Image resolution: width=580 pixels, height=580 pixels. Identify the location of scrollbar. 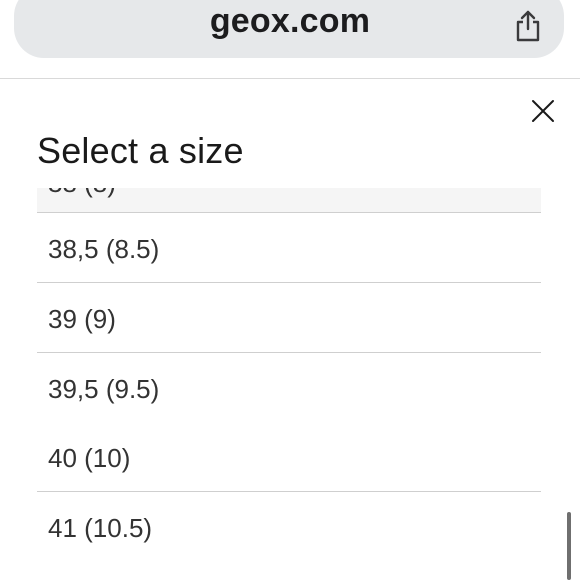
(569, 546).